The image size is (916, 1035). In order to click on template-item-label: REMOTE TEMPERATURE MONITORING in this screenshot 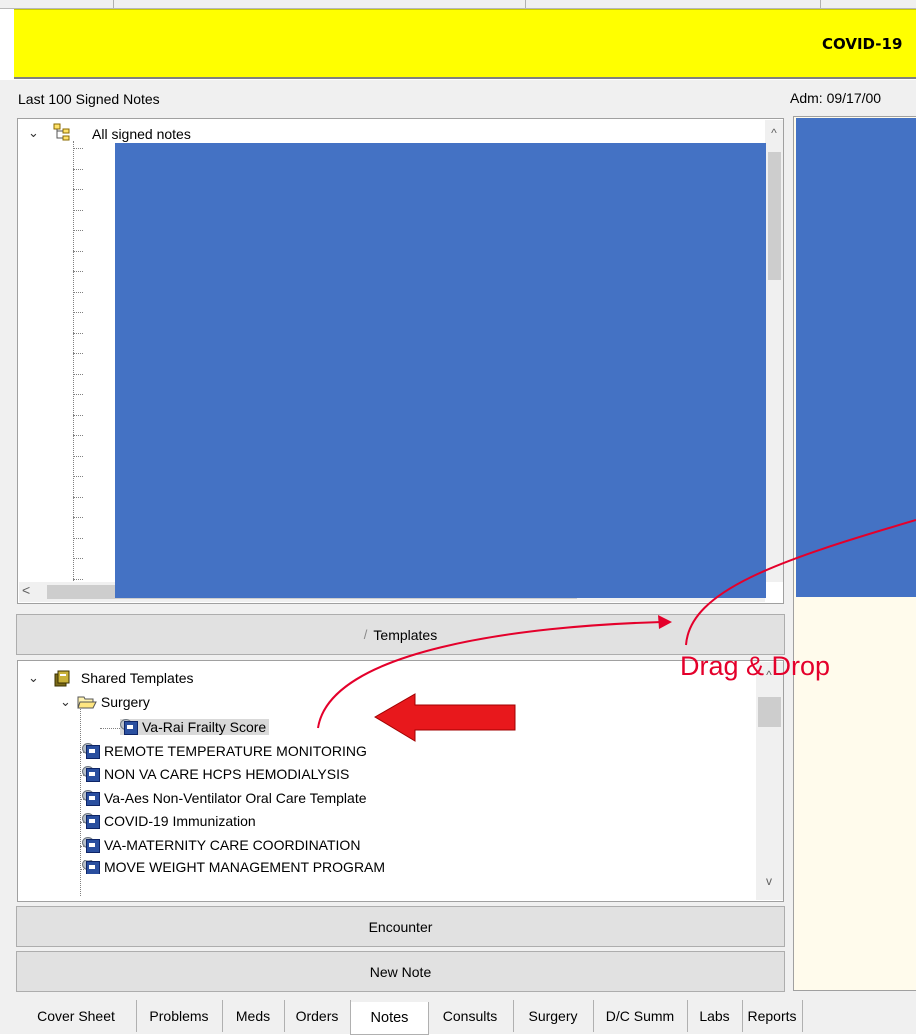, I will do `click(235, 750)`.